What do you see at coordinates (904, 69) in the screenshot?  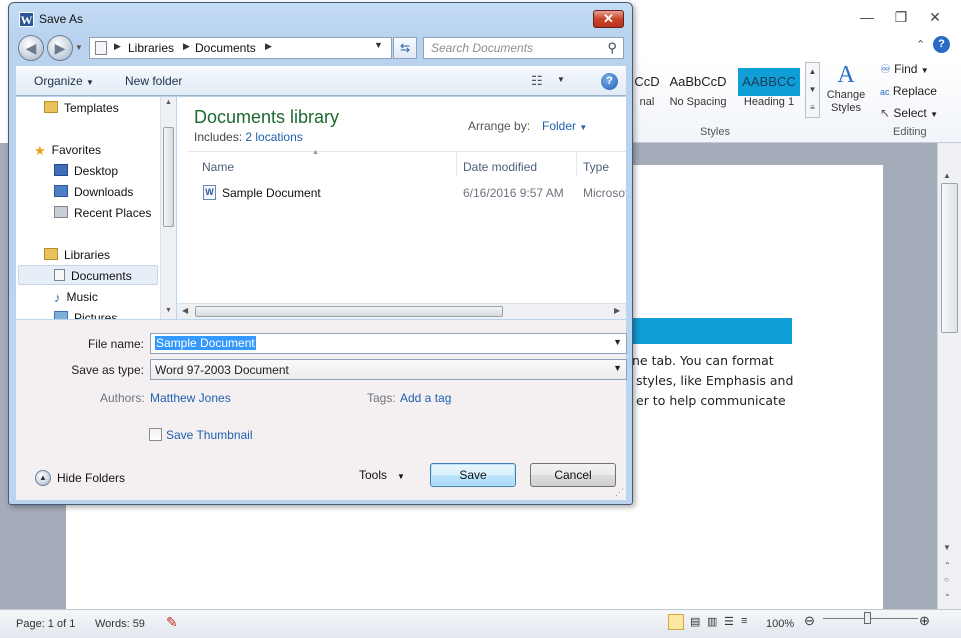 I see `find-button: ♾ Find ▼` at bounding box center [904, 69].